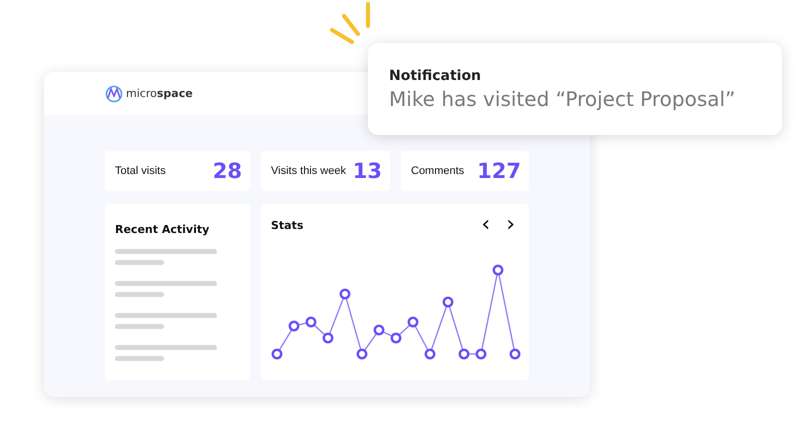 This screenshot has width=800, height=441. What do you see at coordinates (437, 171) in the screenshot?
I see `stat-label: Comments` at bounding box center [437, 171].